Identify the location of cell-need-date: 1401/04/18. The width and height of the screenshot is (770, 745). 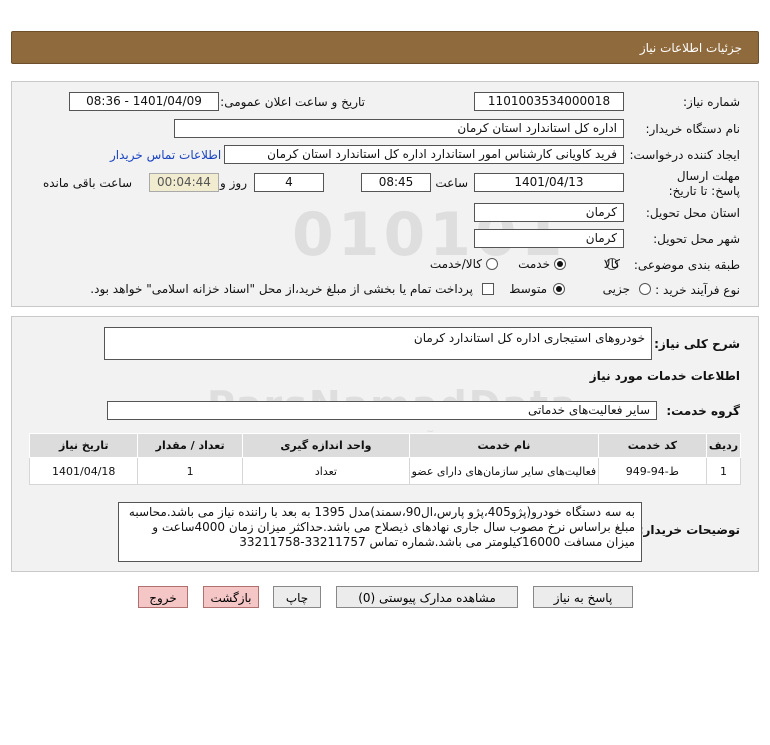
(83, 471).